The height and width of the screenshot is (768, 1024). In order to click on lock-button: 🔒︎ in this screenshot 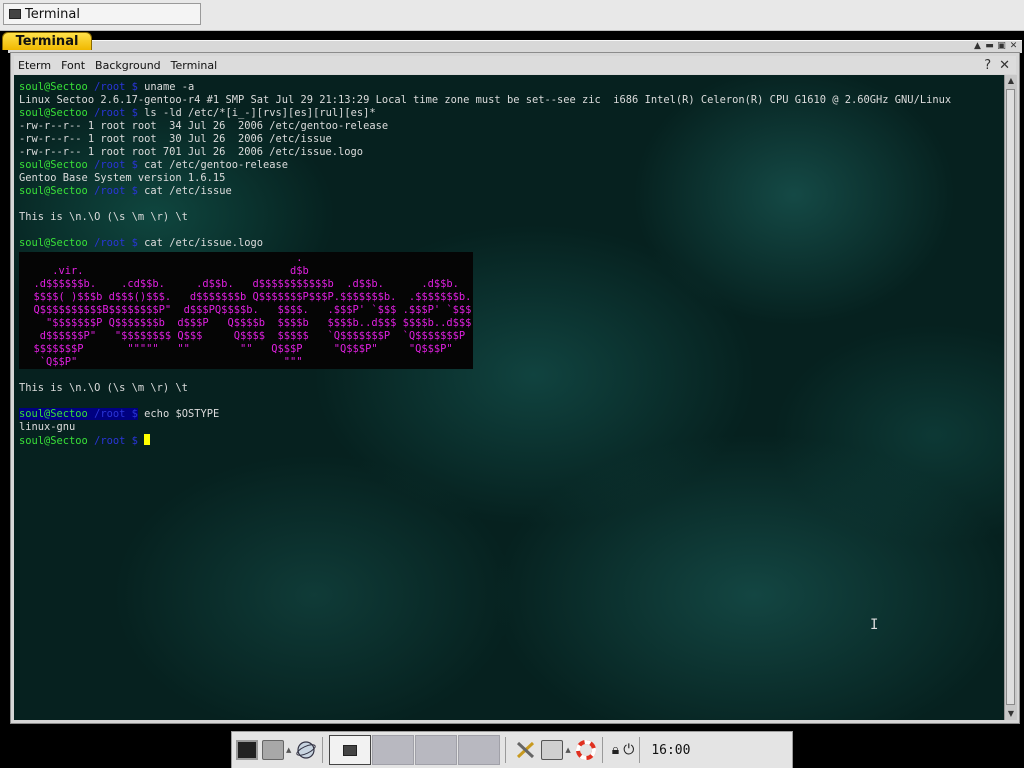, I will do `click(615, 750)`.